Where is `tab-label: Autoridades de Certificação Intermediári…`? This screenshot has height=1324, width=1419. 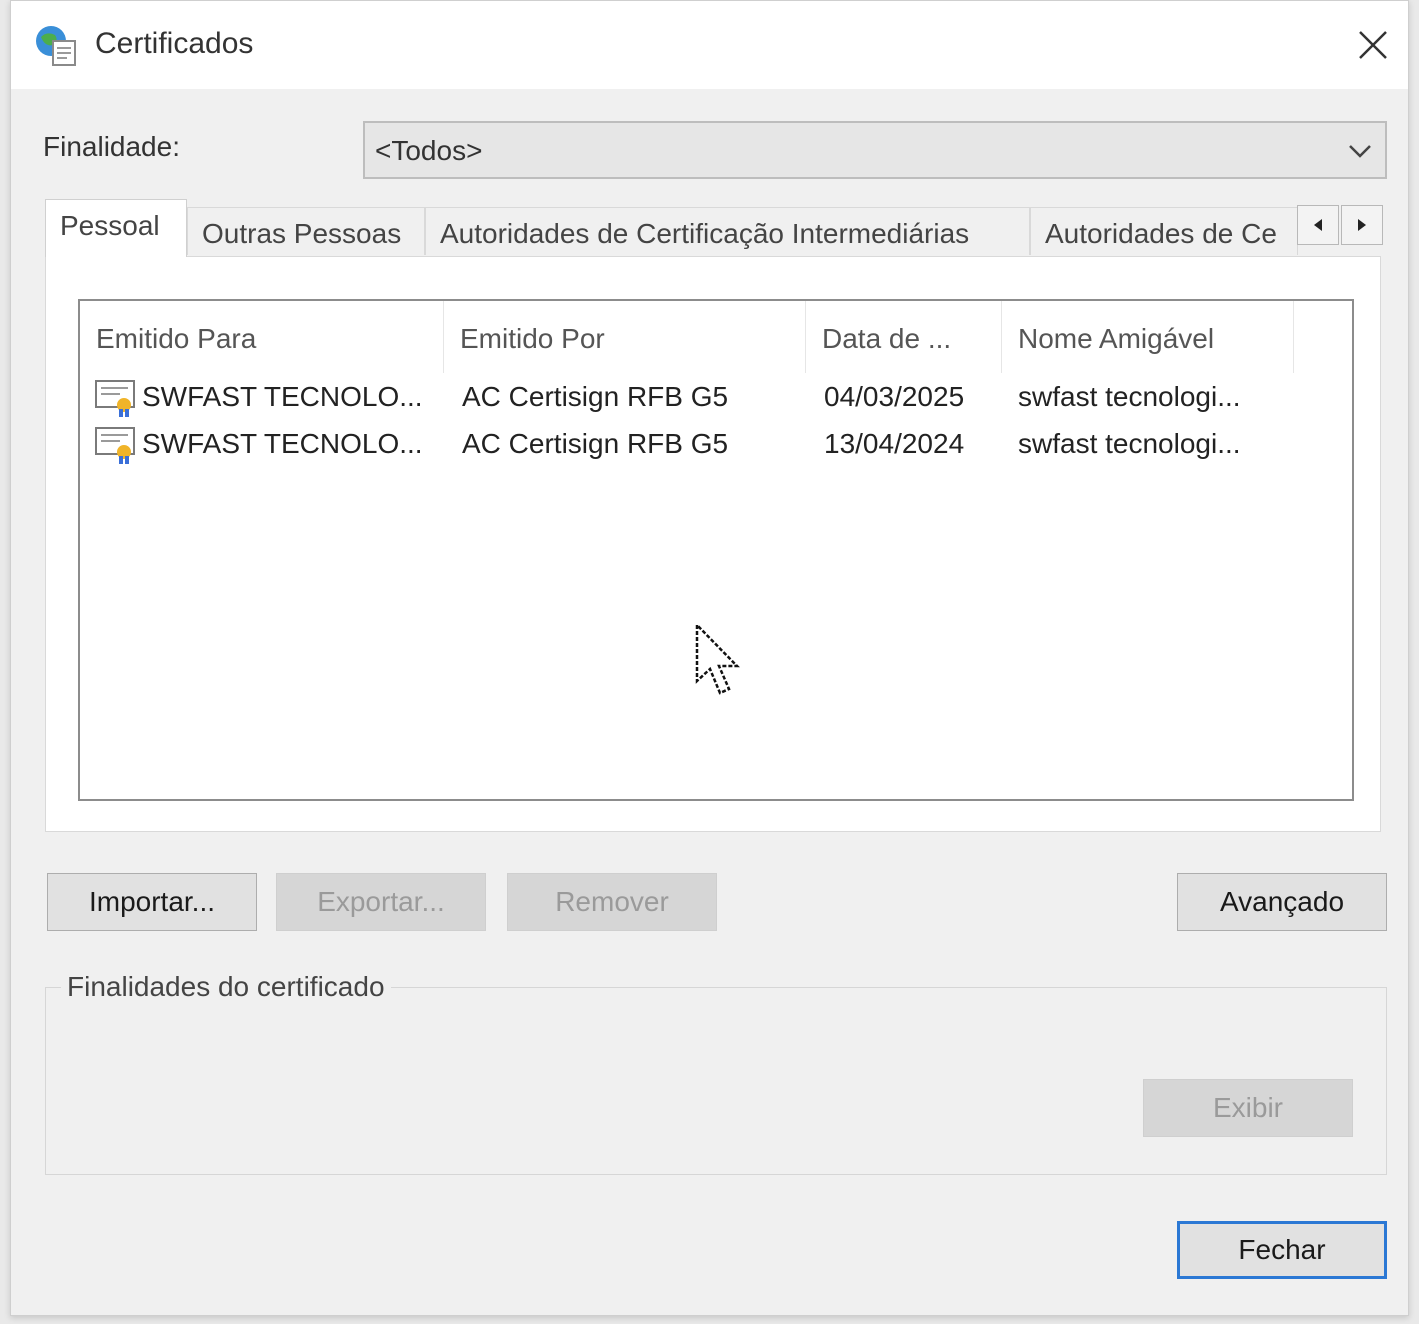
tab-label: Autoridades de Certificação Intermediári… is located at coordinates (705, 233).